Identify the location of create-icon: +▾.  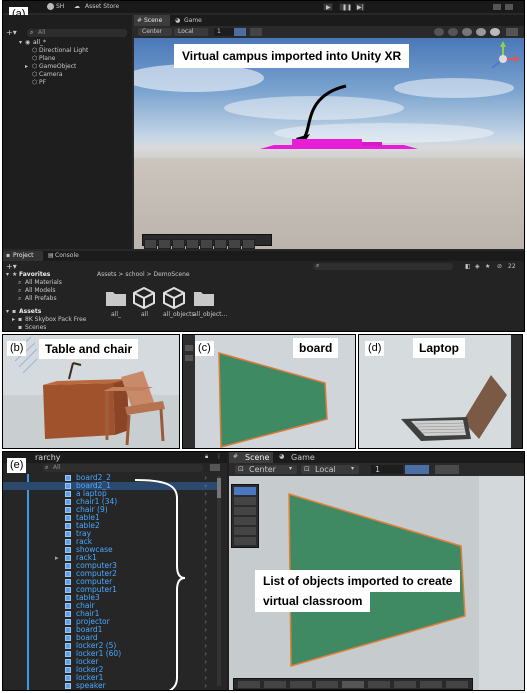
(11, 266).